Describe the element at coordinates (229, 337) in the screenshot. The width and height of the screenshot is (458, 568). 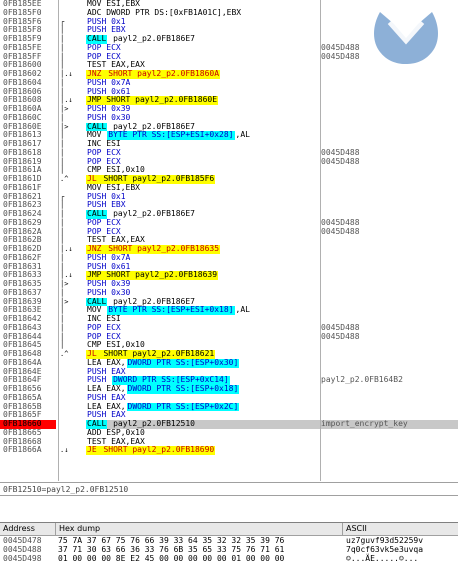
I see `disasm-row: 0FB18644 │ POP ECX 0045D488` at that location.